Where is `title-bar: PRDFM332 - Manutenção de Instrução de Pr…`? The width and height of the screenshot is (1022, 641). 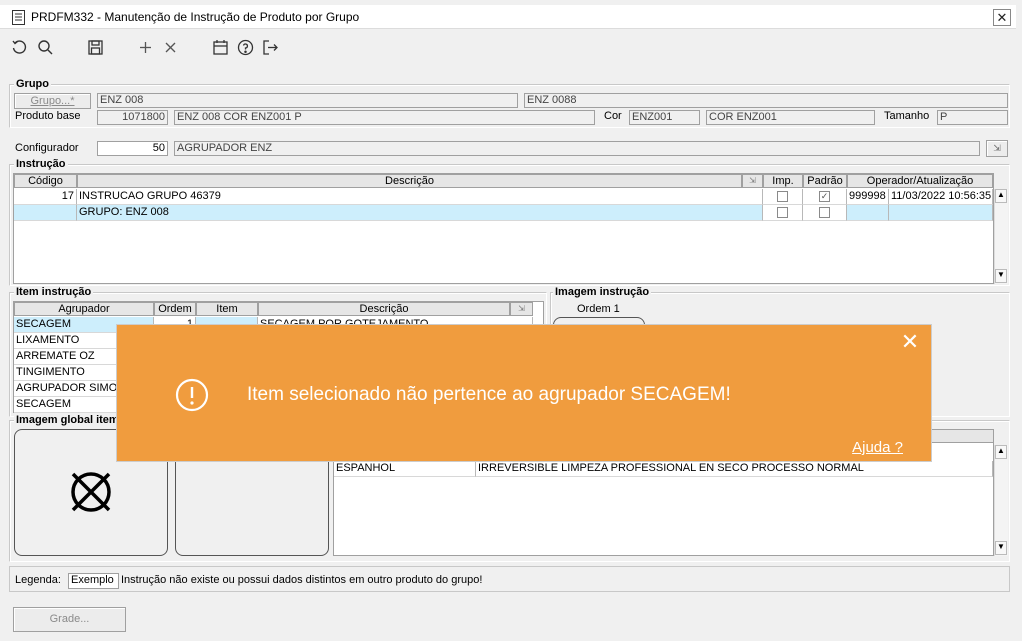 title-bar: PRDFM332 - Manutenção de Instrução de Pr… is located at coordinates (508, 17).